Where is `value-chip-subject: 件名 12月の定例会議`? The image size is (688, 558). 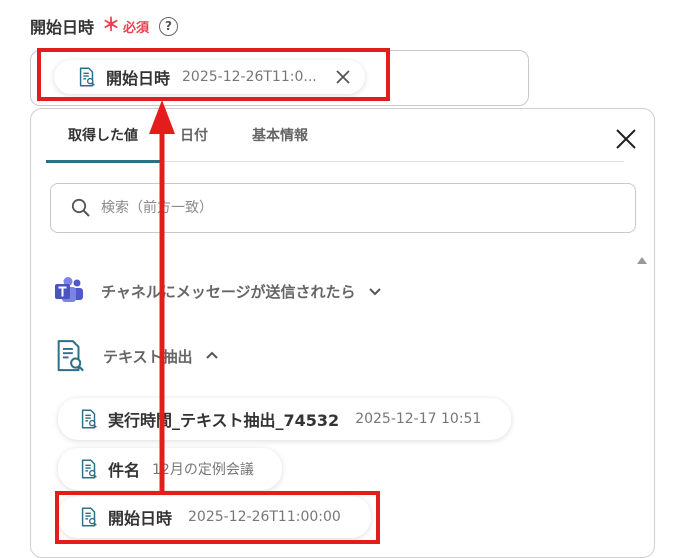
value-chip-subject: 件名 12月の定例会議 is located at coordinates (170, 469).